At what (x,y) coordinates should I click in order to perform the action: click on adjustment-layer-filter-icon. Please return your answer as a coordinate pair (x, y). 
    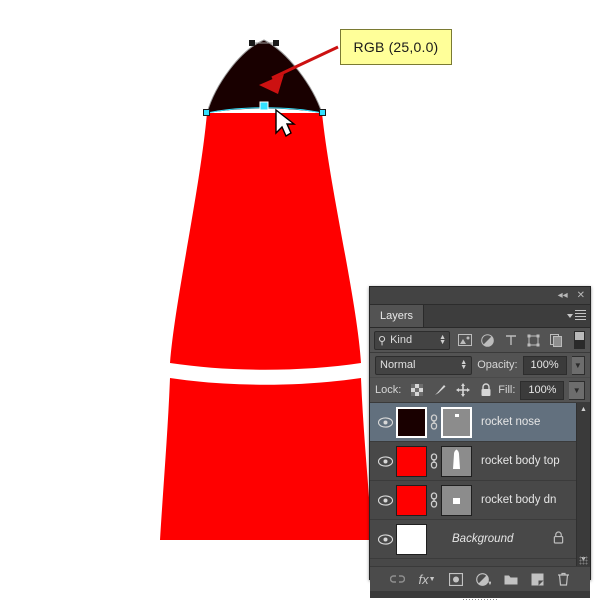
    Looking at the image, I should click on (487, 340).